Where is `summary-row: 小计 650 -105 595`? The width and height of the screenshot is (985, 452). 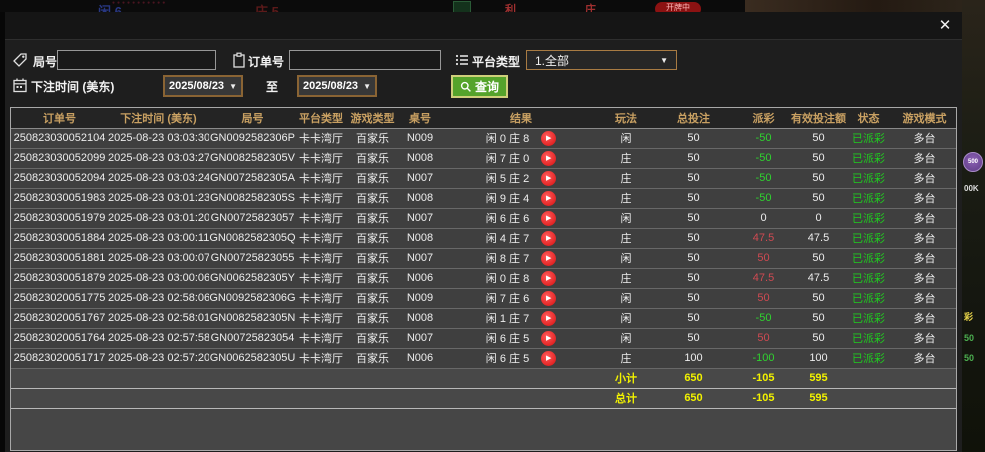
summary-row: 小计 650 -105 595 is located at coordinates (483, 378).